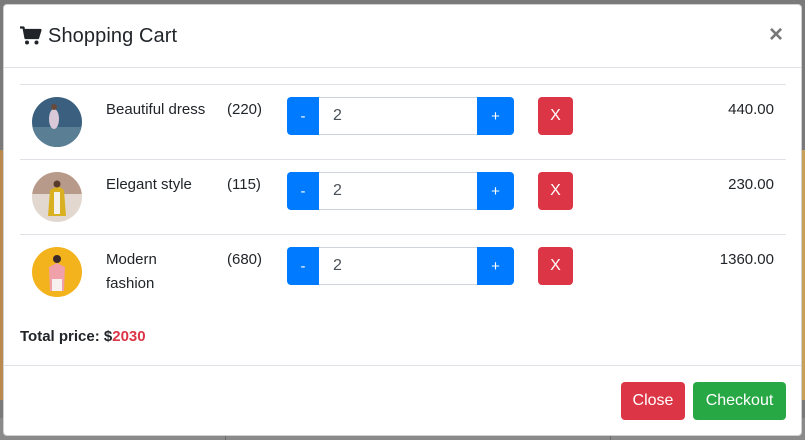 This screenshot has height=440, width=805. I want to click on item-price: 440.00, so click(751, 109).